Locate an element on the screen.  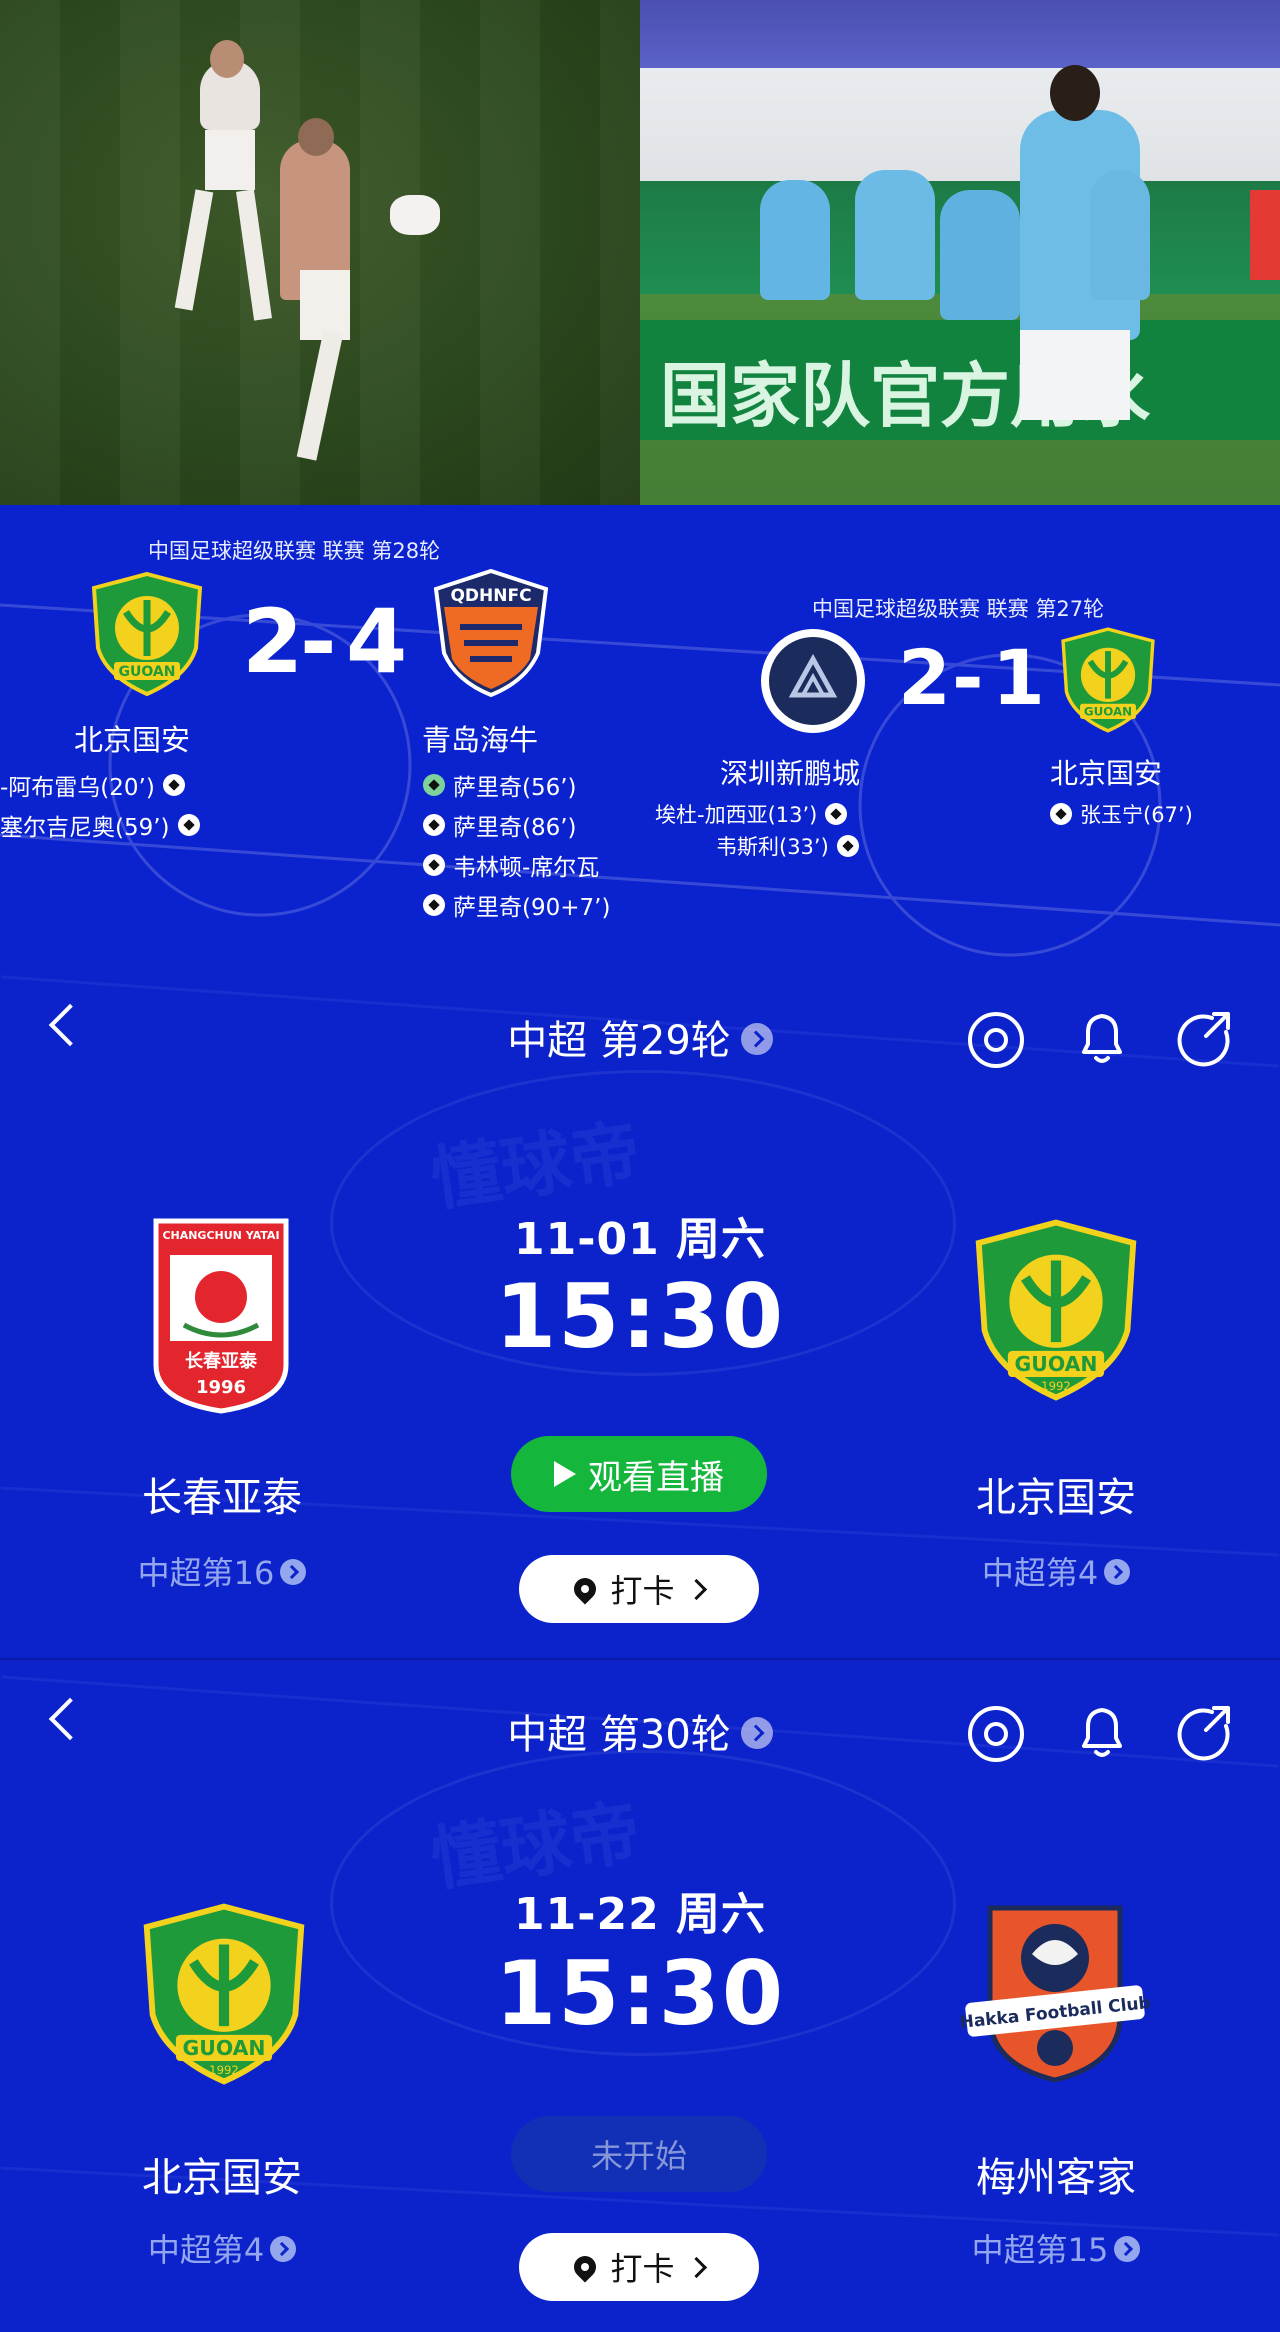
match-status-badge: 未开始 is located at coordinates (639, 2154).